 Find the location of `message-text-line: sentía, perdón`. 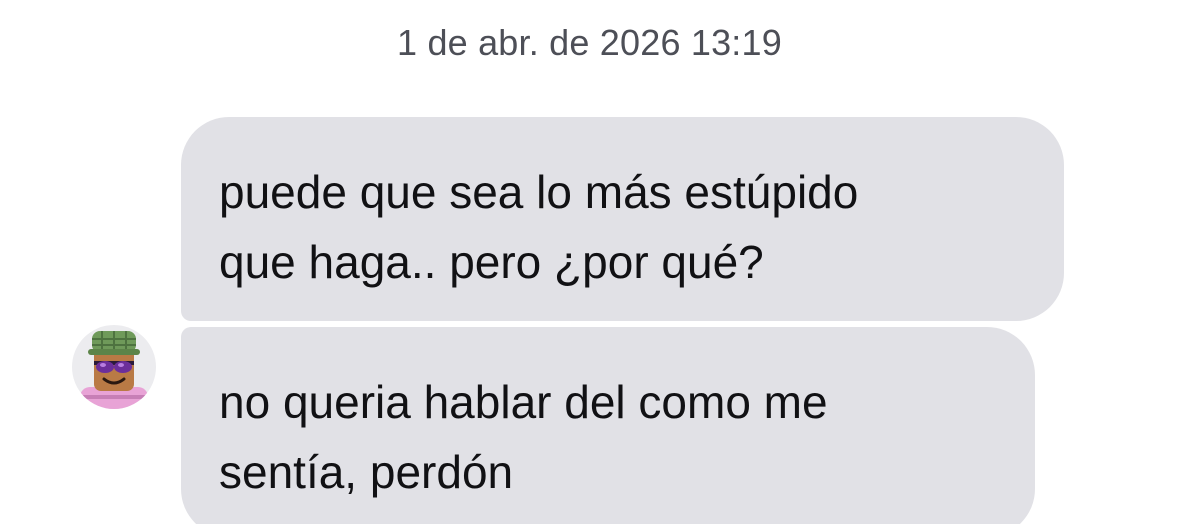

message-text-line: sentía, perdón is located at coordinates (366, 472).